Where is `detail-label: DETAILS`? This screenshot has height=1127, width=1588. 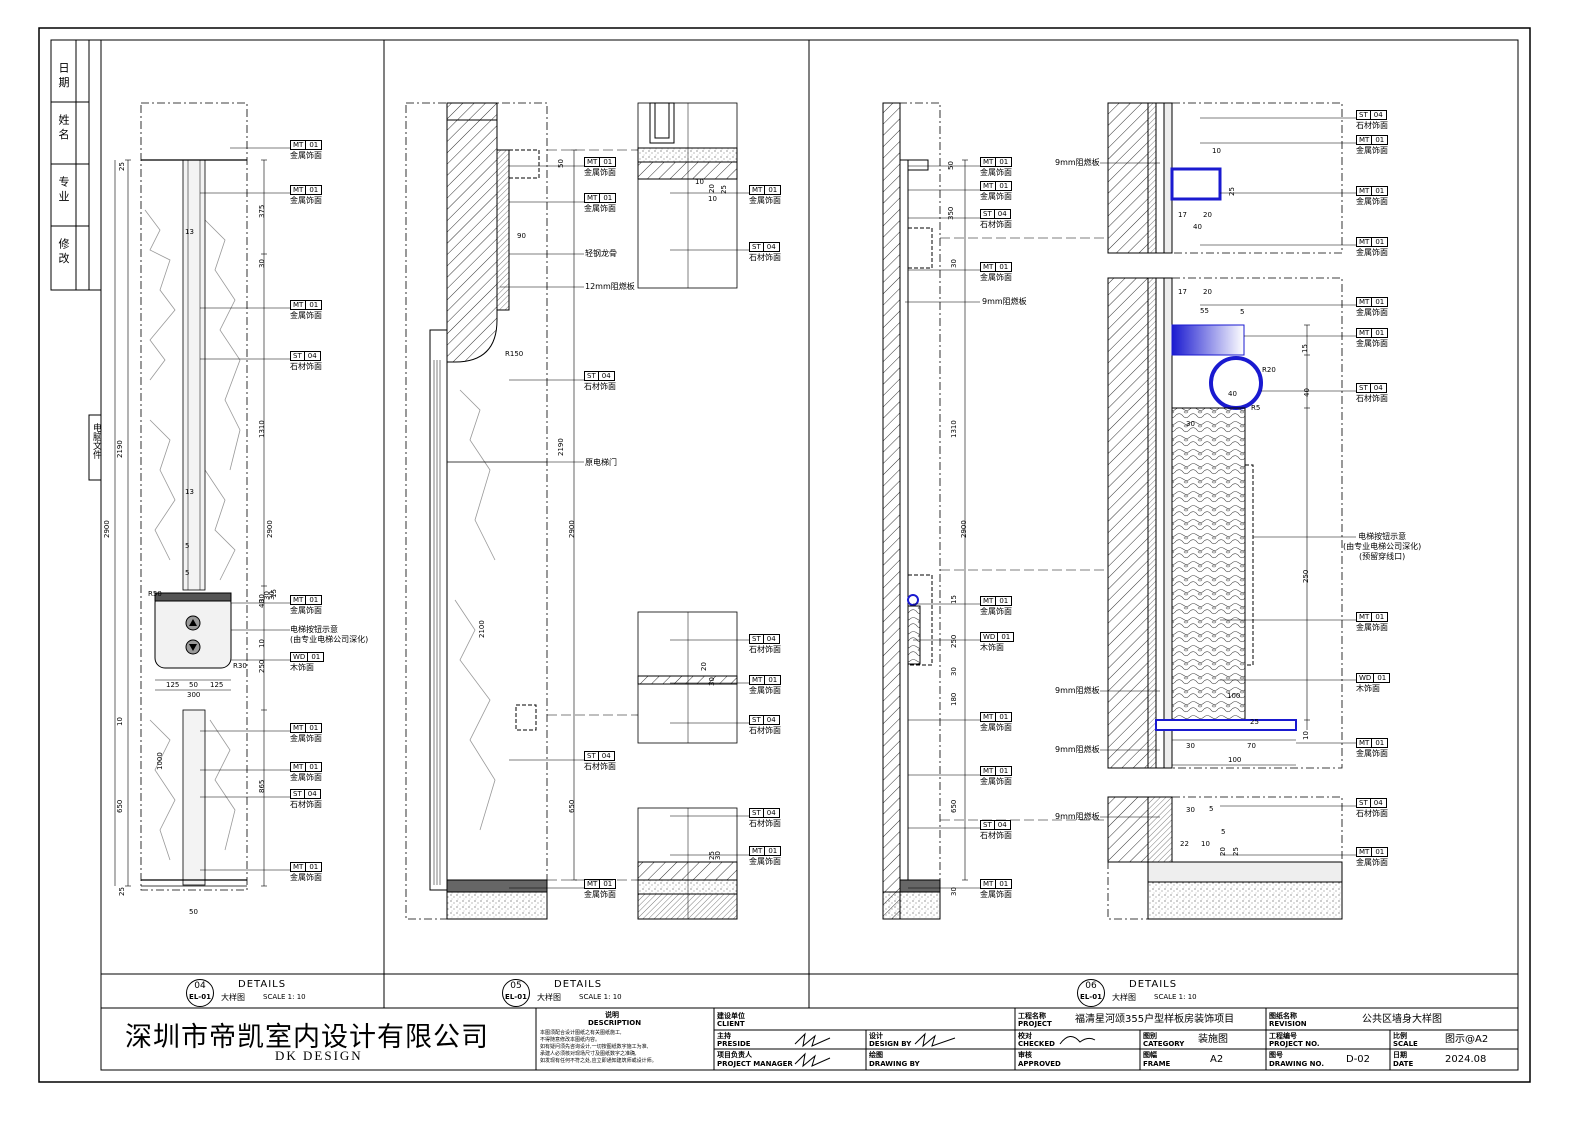
detail-label: DETAILS is located at coordinates (1153, 984).